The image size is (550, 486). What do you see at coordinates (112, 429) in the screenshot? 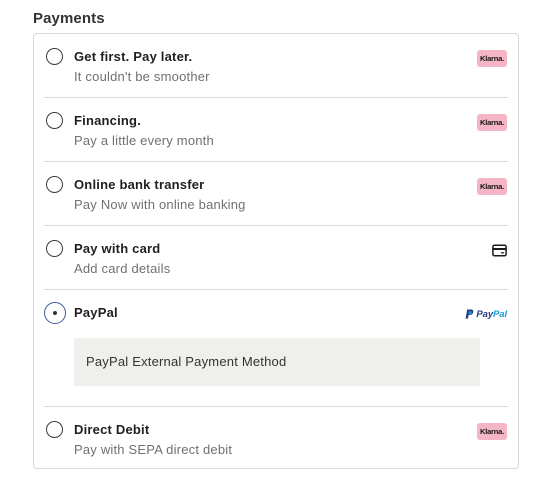
I see `option-title: Direct Debit` at bounding box center [112, 429].